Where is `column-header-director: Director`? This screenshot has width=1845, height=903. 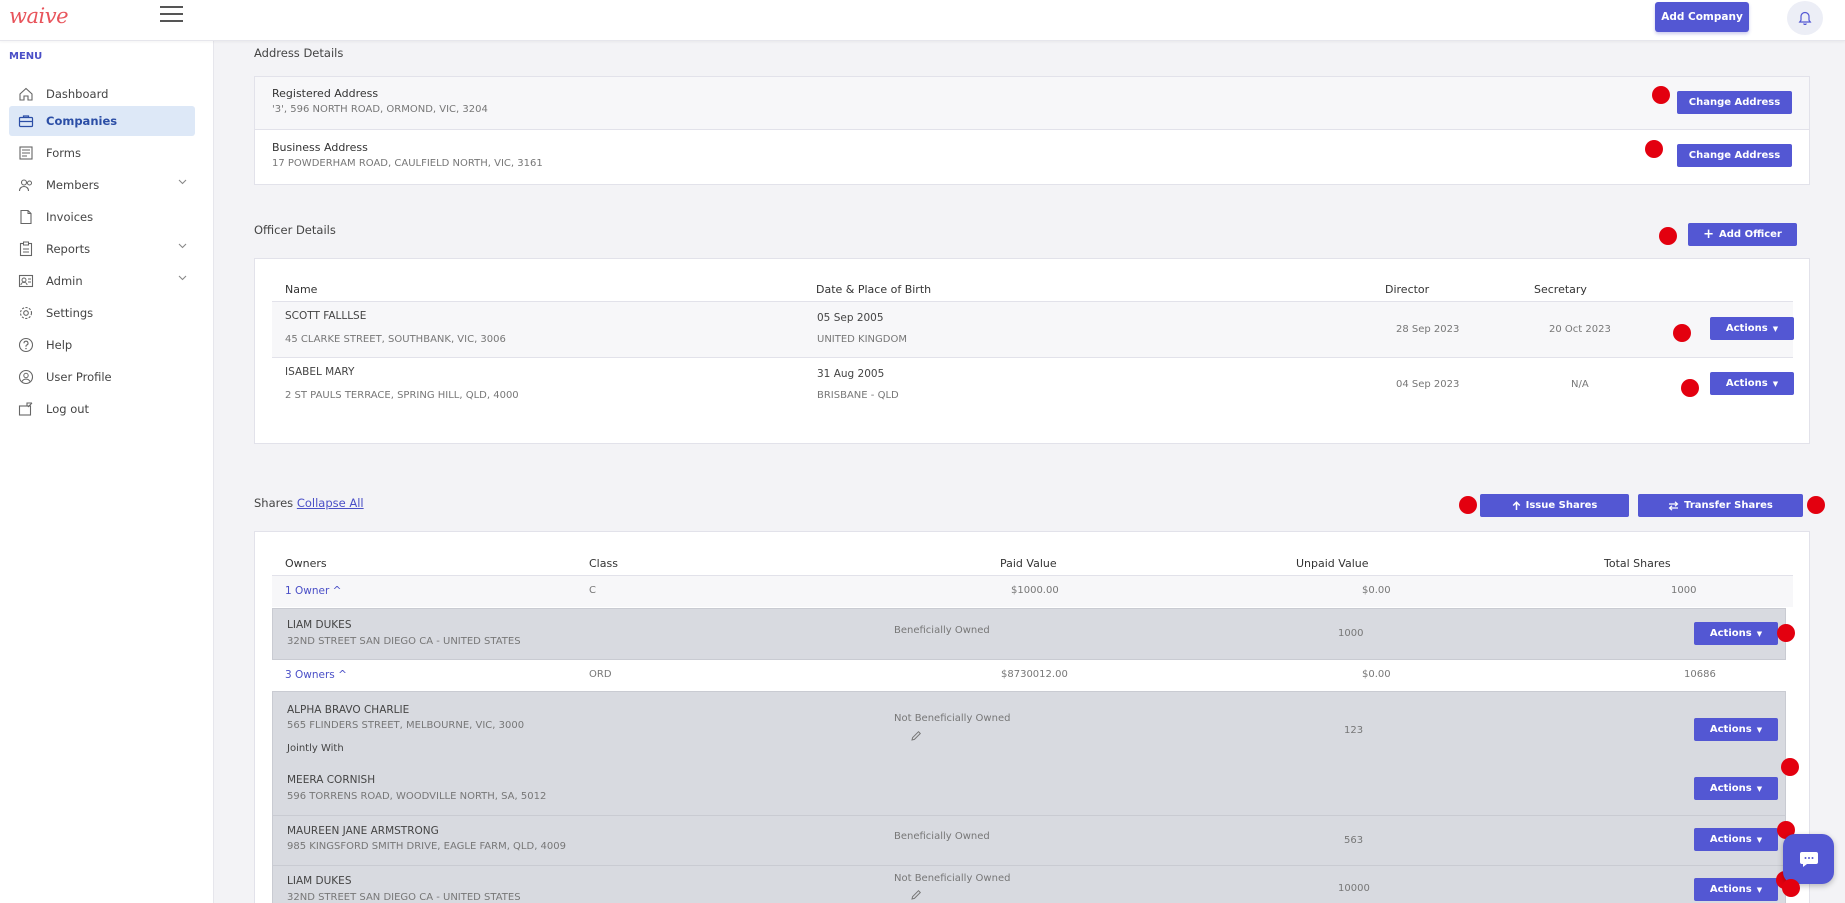
column-header-director: Director is located at coordinates (1407, 289).